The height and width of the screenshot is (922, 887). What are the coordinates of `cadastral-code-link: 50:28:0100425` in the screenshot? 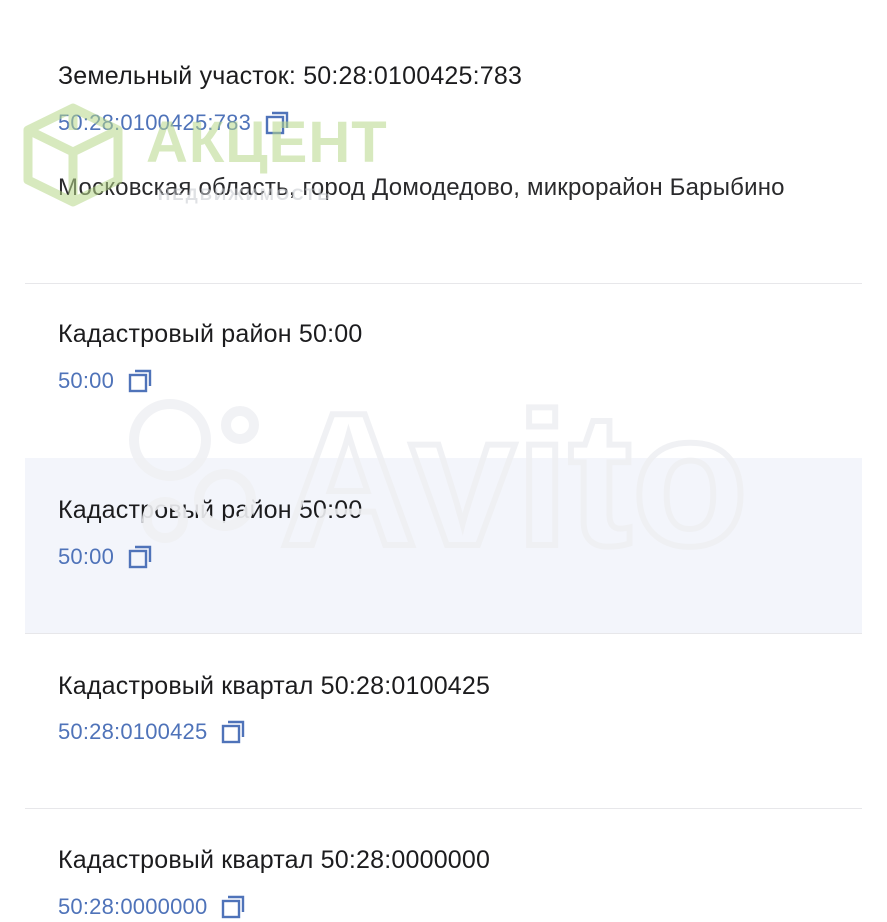 It's located at (132, 732).